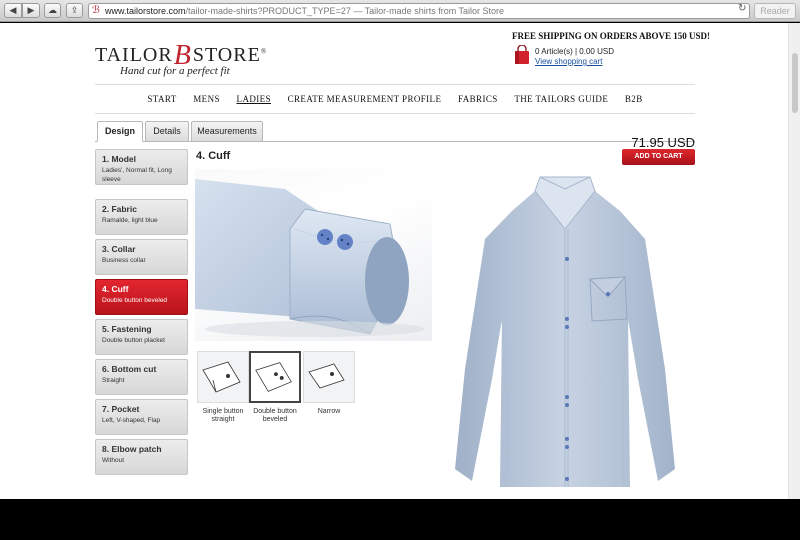 This screenshot has height=540, width=800. I want to click on step-cuff: 4. Cuff Double button beveled, so click(141, 297).